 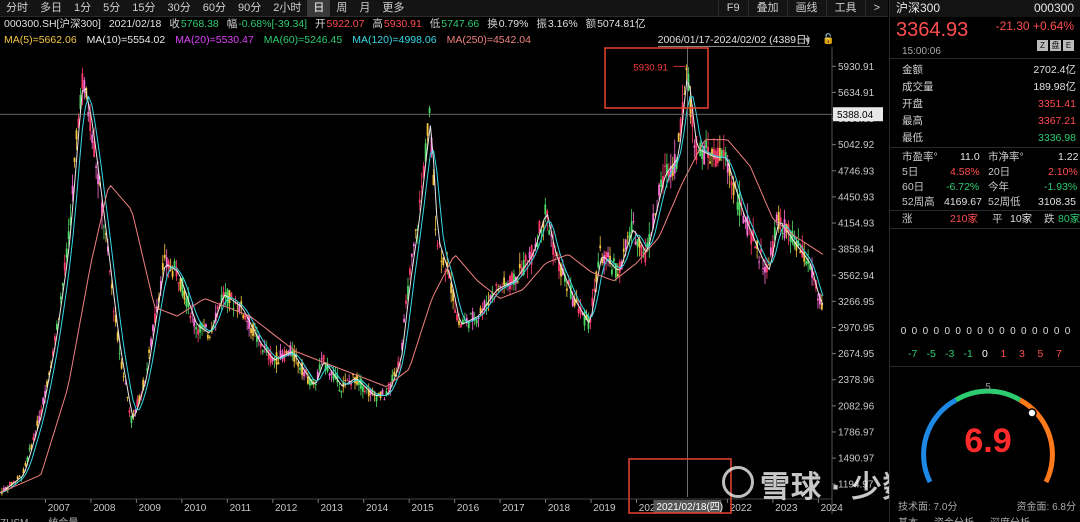 What do you see at coordinates (912, 121) in the screenshot?
I see `quote-row-label: 最高` at bounding box center [912, 121].